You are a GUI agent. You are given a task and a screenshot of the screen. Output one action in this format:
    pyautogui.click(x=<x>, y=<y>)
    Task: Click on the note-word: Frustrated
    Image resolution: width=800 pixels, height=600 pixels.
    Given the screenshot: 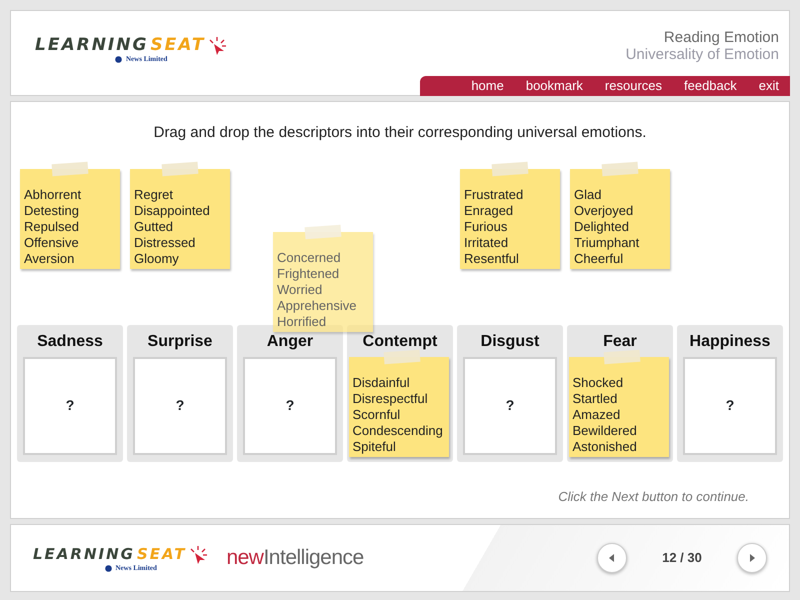 What is the action you would take?
    pyautogui.click(x=494, y=194)
    